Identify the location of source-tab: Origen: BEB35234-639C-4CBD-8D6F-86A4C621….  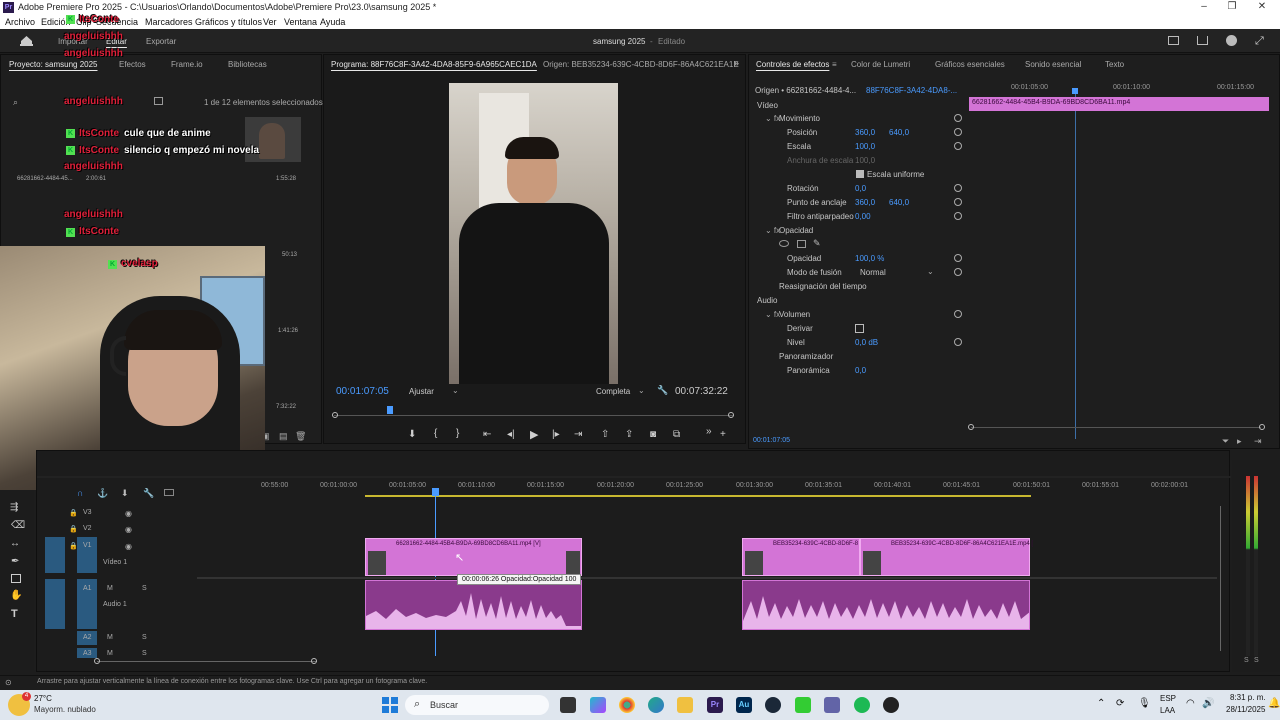
(641, 64).